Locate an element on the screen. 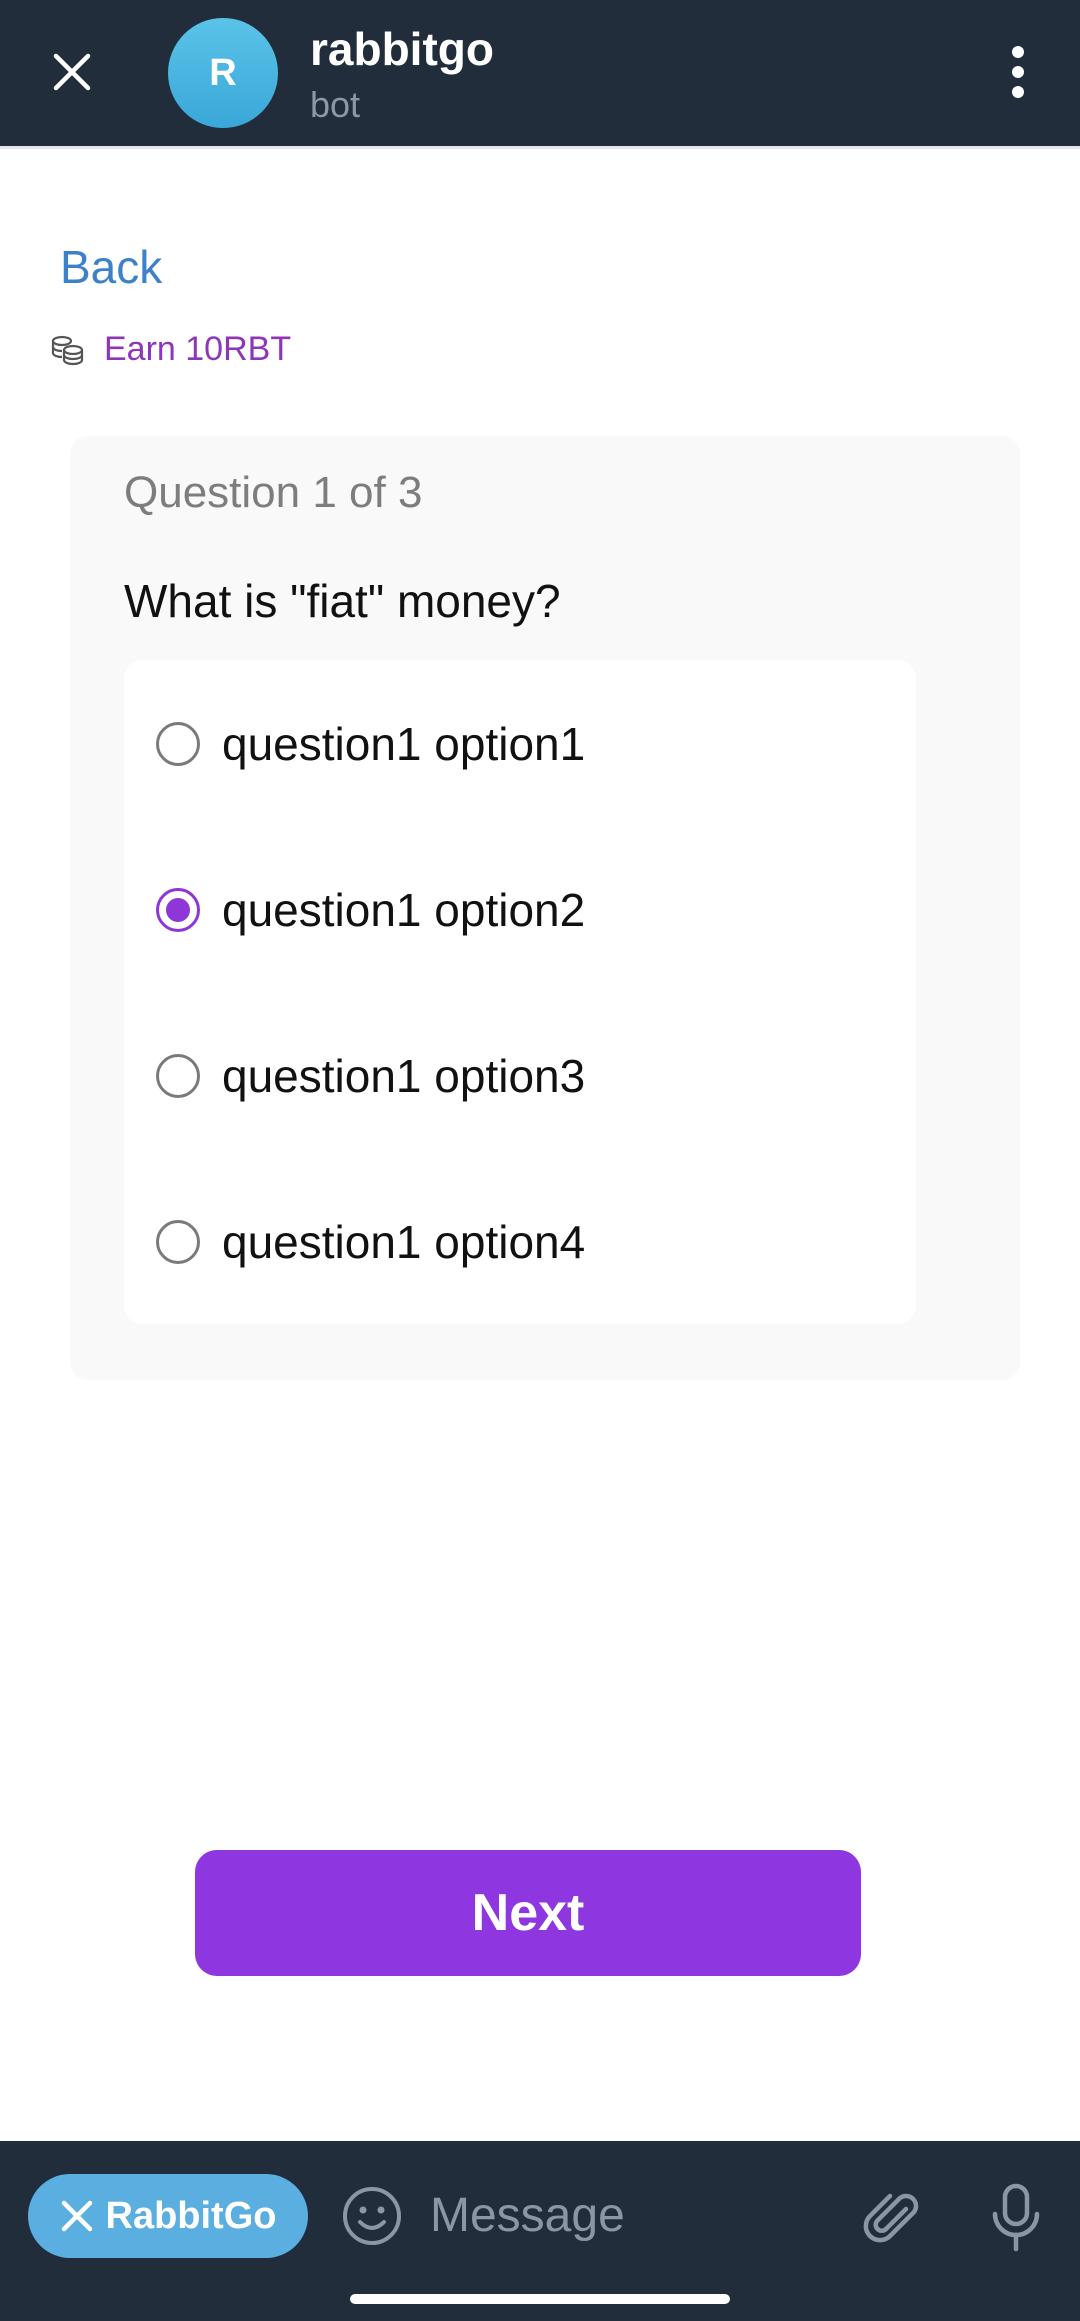  chat-title: rabbitgo is located at coordinates (402, 49).